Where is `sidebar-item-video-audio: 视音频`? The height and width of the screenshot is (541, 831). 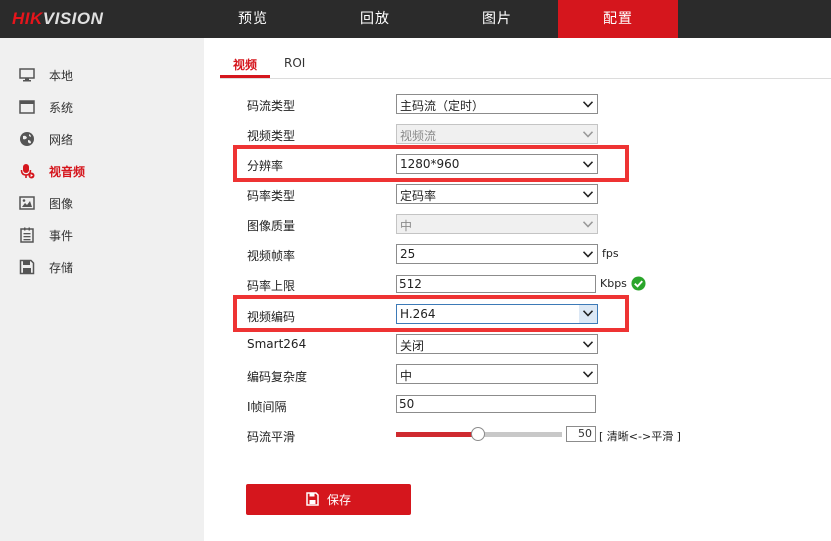 sidebar-item-video-audio: 视音频 is located at coordinates (102, 171).